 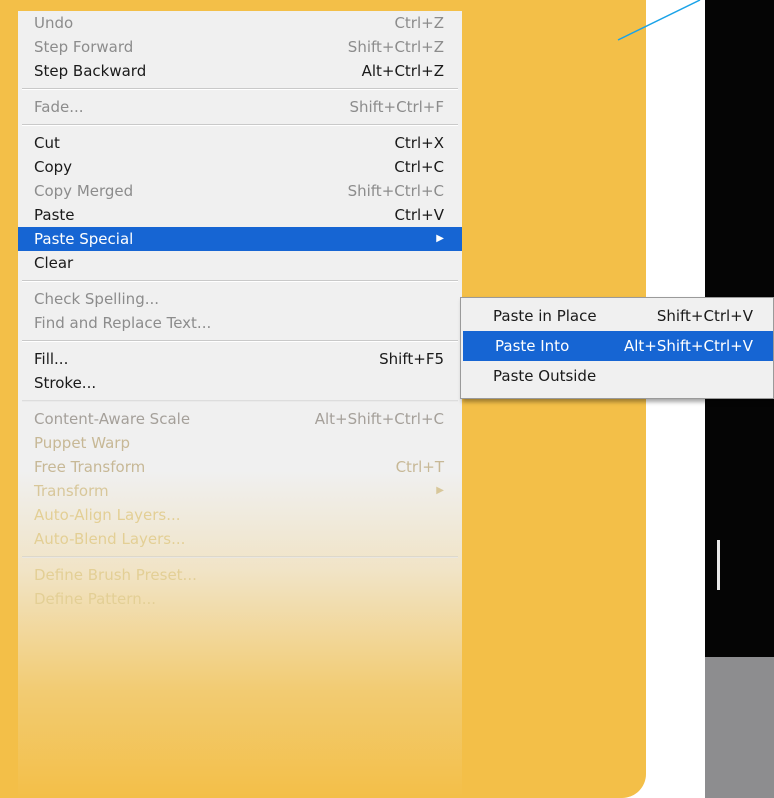 I want to click on submenu-item-paste-in-place: Paste in Place Shift+Ctrl+V, so click(x=617, y=316).